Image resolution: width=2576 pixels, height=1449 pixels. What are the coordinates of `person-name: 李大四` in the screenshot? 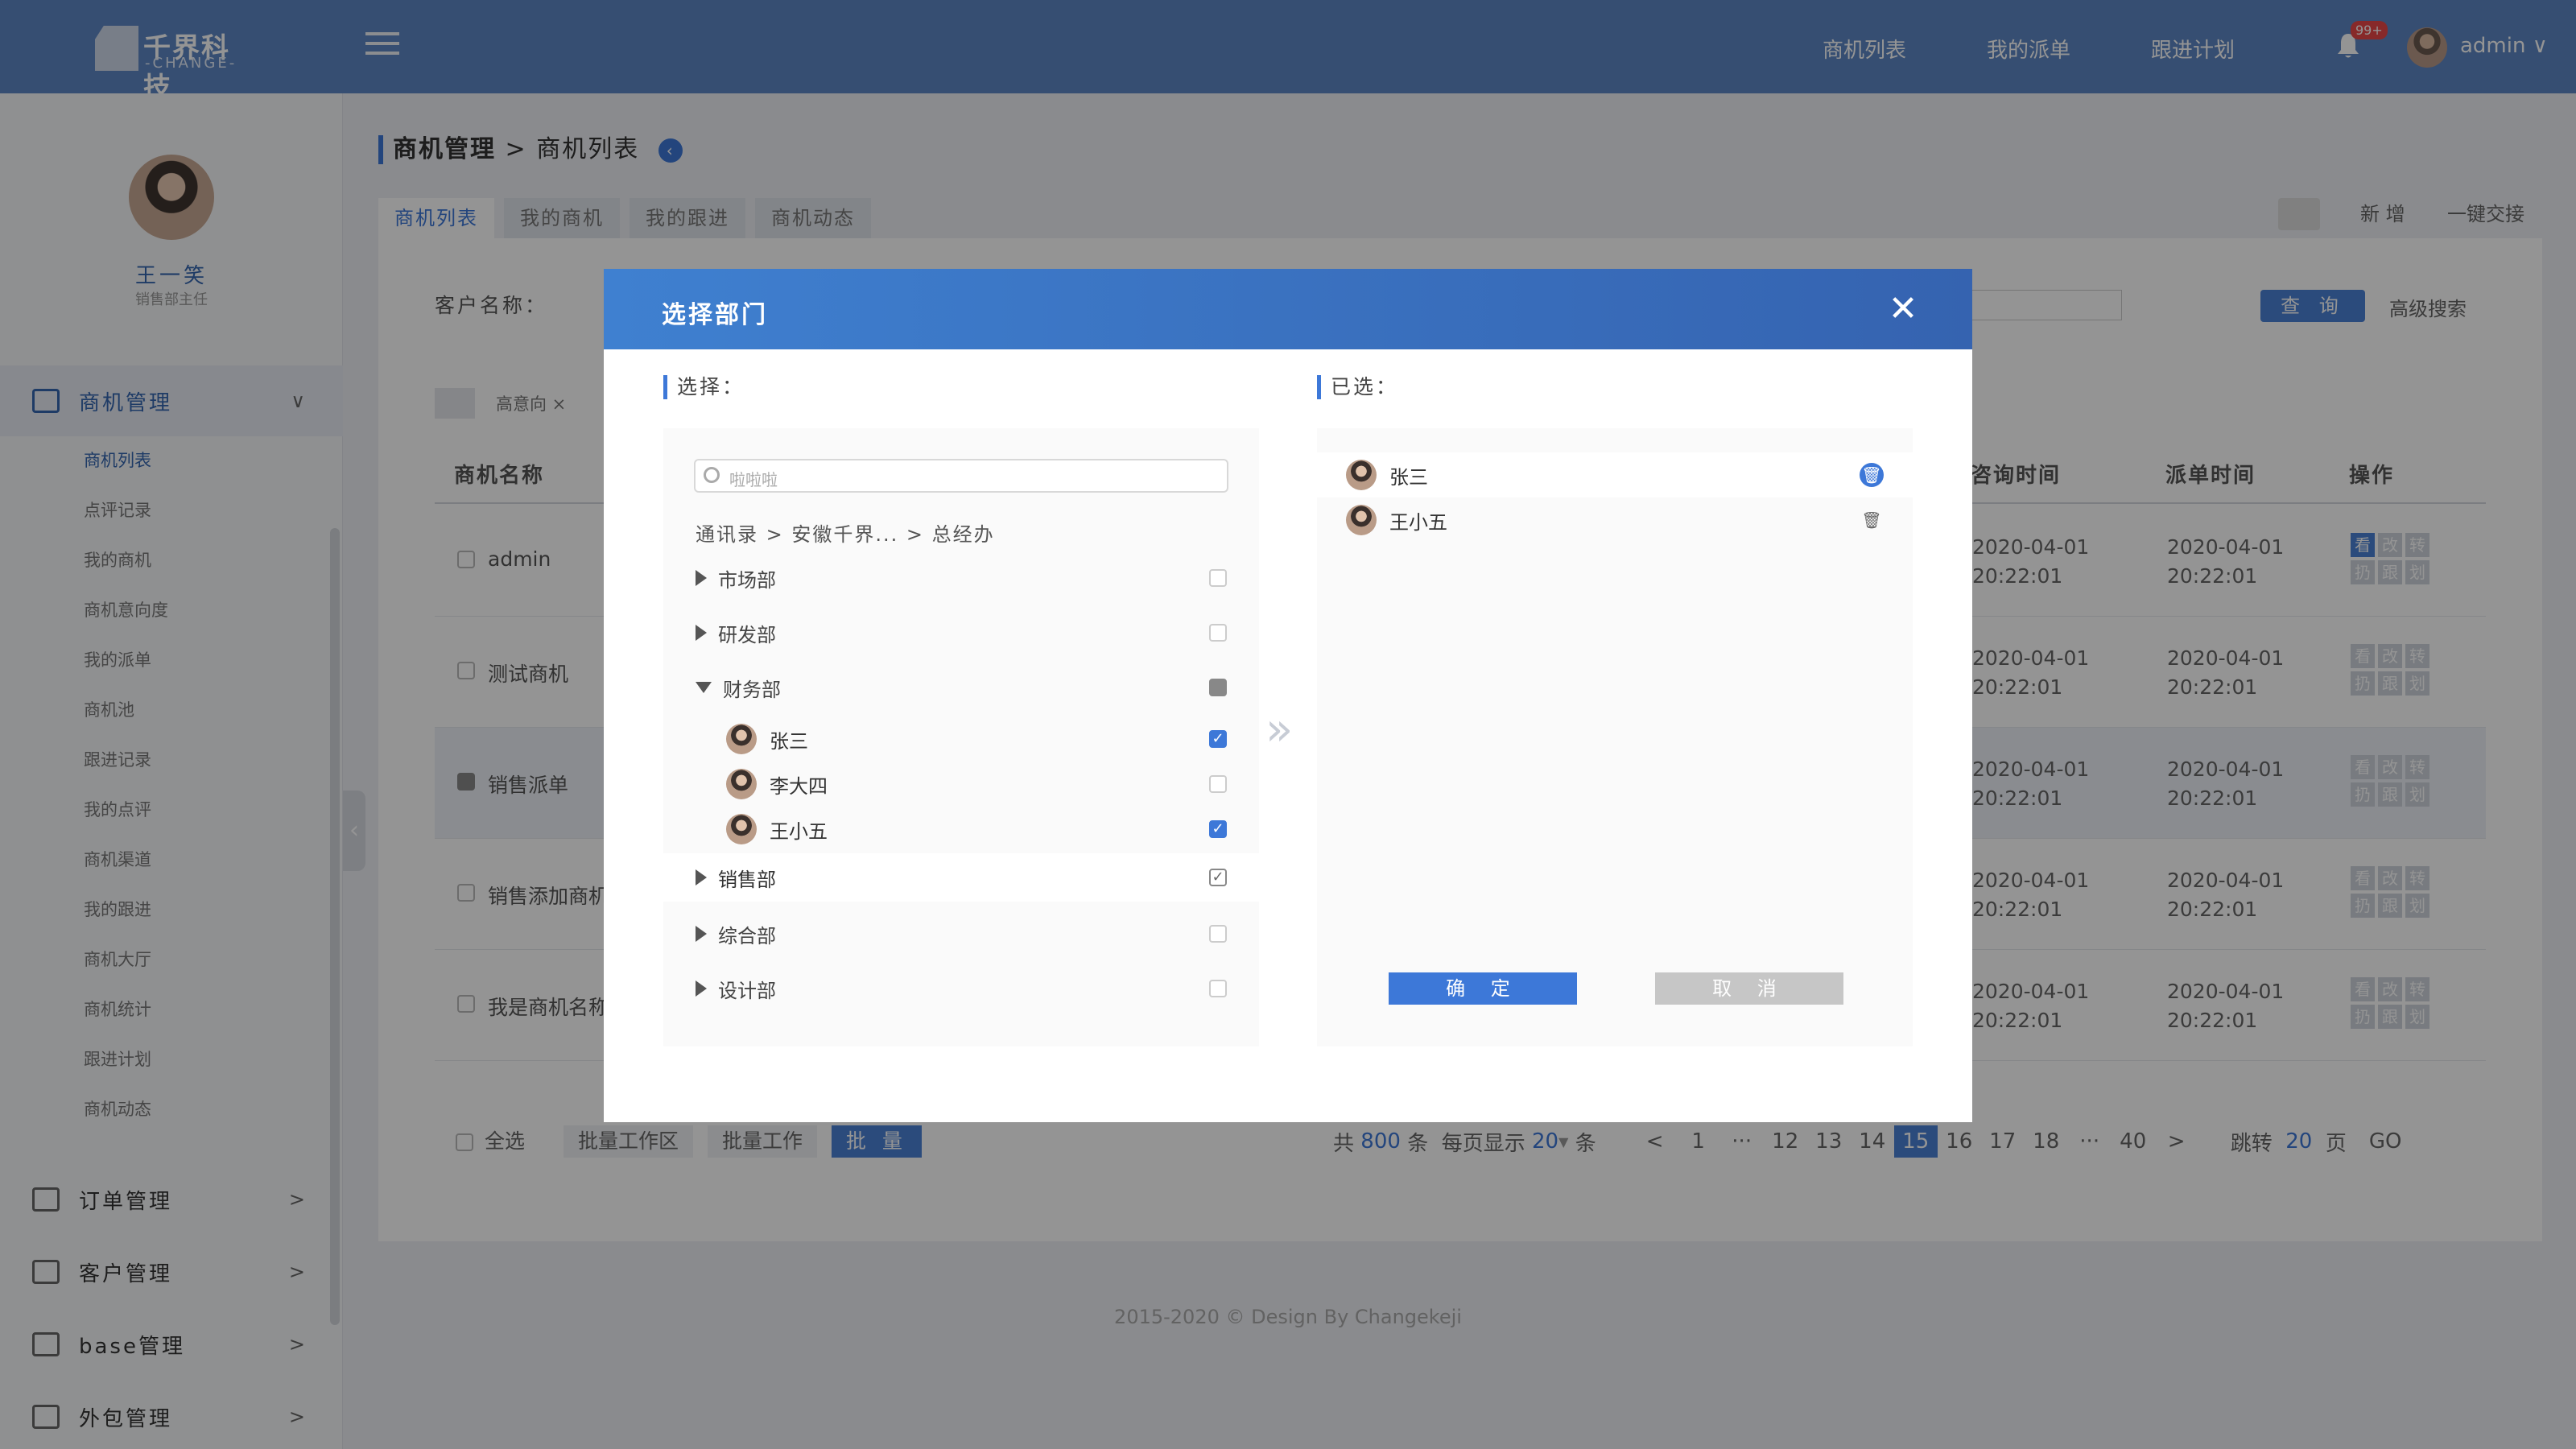 It's located at (799, 786).